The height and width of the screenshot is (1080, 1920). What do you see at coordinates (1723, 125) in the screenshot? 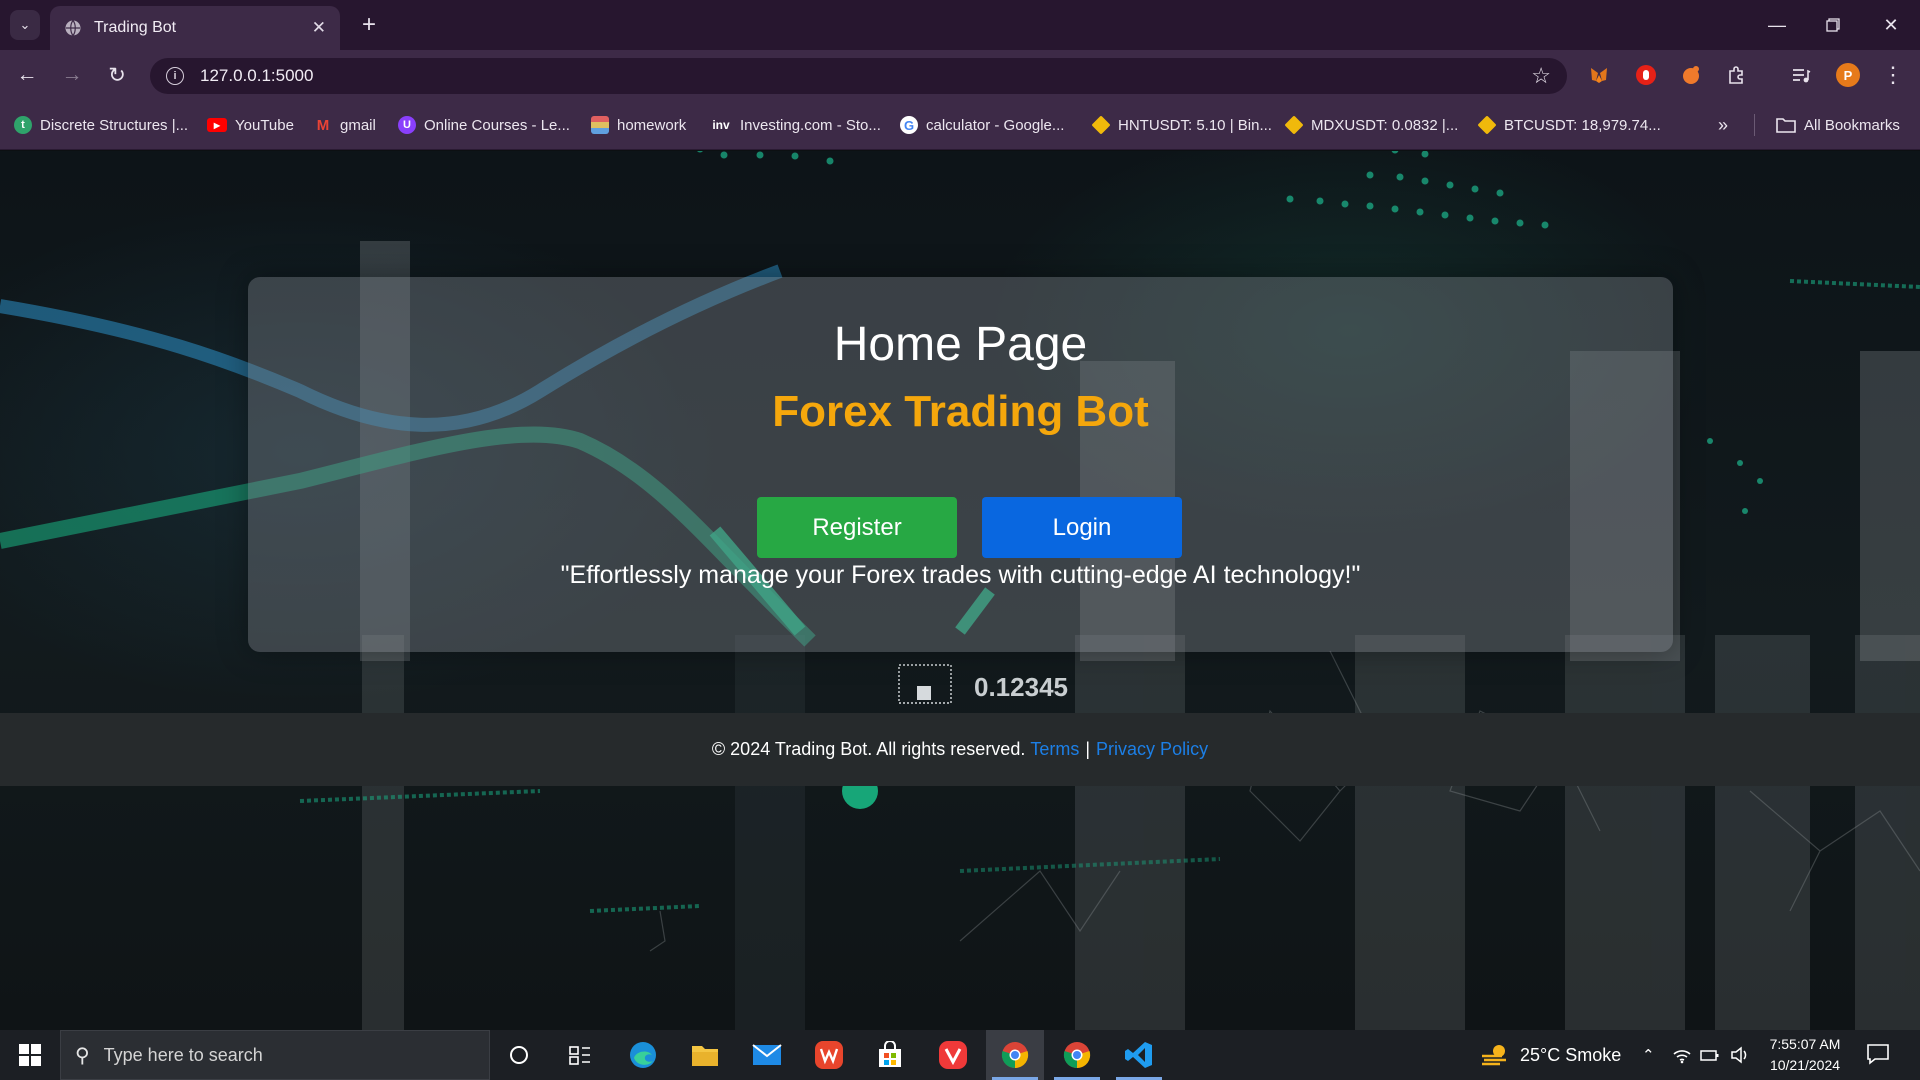
I see `bookmarks-overflow-chevron-icon: »` at bounding box center [1723, 125].